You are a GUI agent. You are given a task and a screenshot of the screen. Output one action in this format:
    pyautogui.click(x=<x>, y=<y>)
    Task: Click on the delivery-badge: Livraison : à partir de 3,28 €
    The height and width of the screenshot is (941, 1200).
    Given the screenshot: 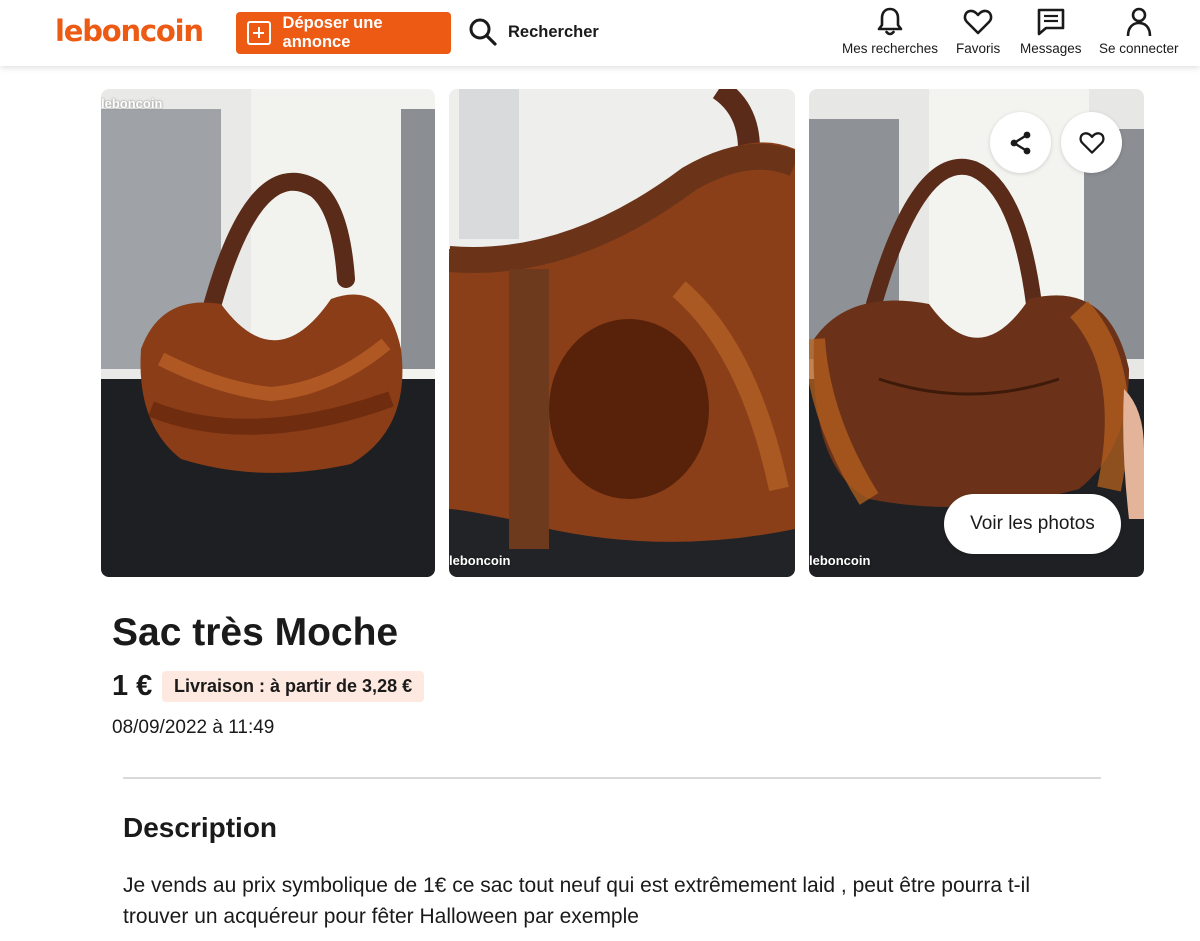 What is the action you would take?
    pyautogui.click(x=293, y=686)
    